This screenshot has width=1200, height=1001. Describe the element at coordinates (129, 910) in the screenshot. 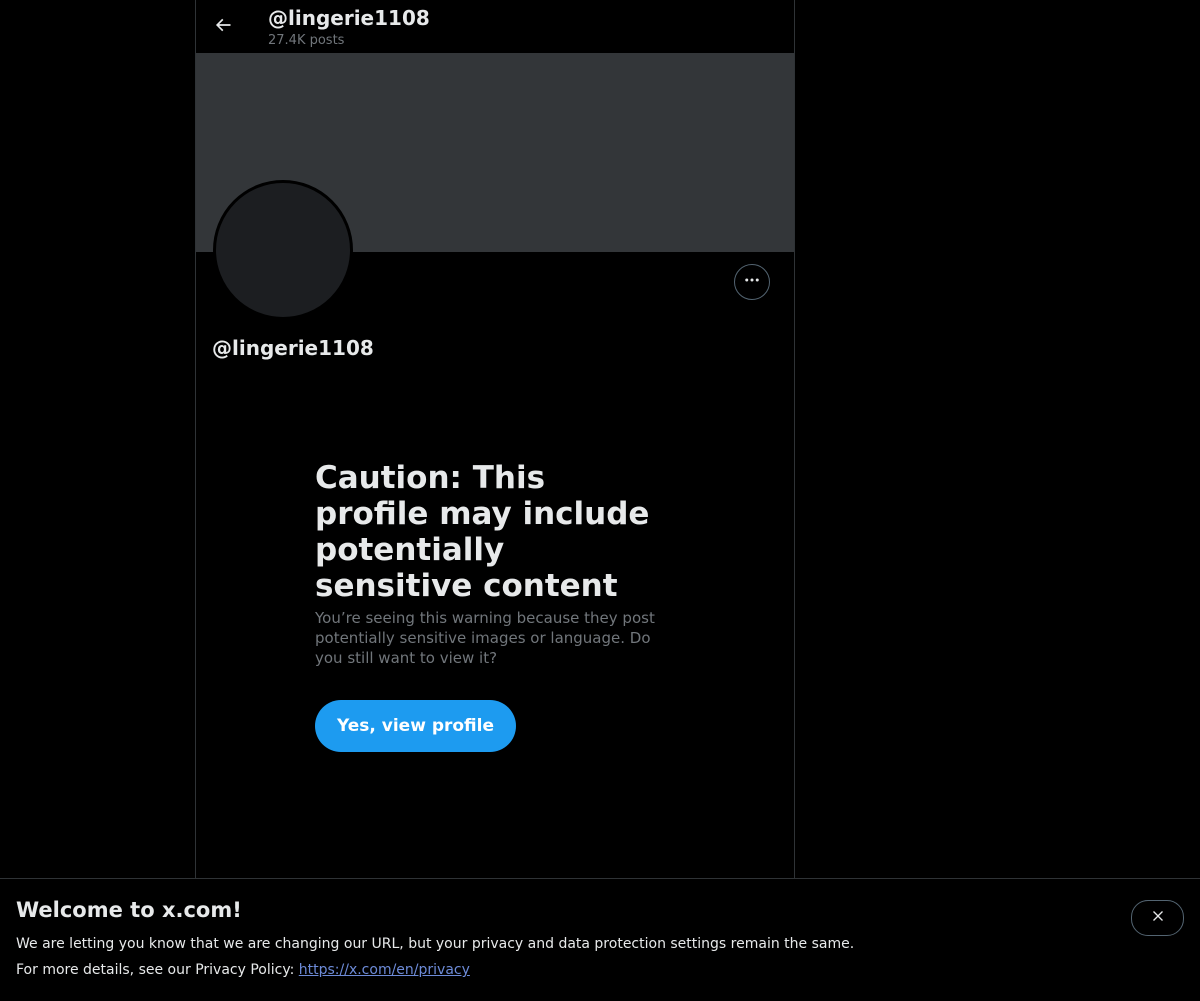

I see `notice-title: Welcome to x.com!` at that location.